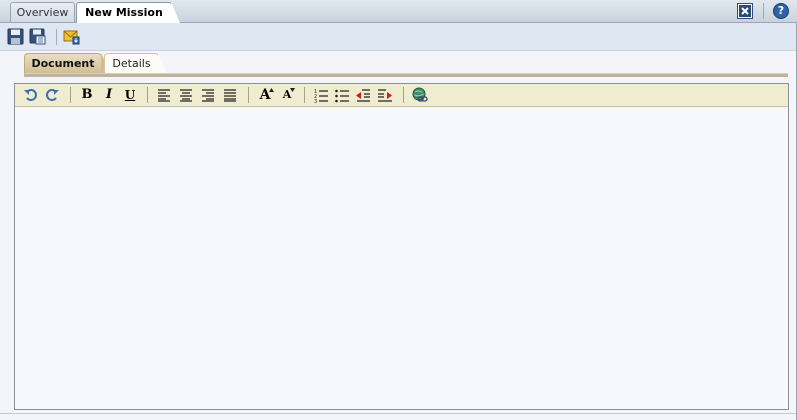 This screenshot has height=420, width=797. What do you see at coordinates (385, 95) in the screenshot?
I see `indent-icon` at bounding box center [385, 95].